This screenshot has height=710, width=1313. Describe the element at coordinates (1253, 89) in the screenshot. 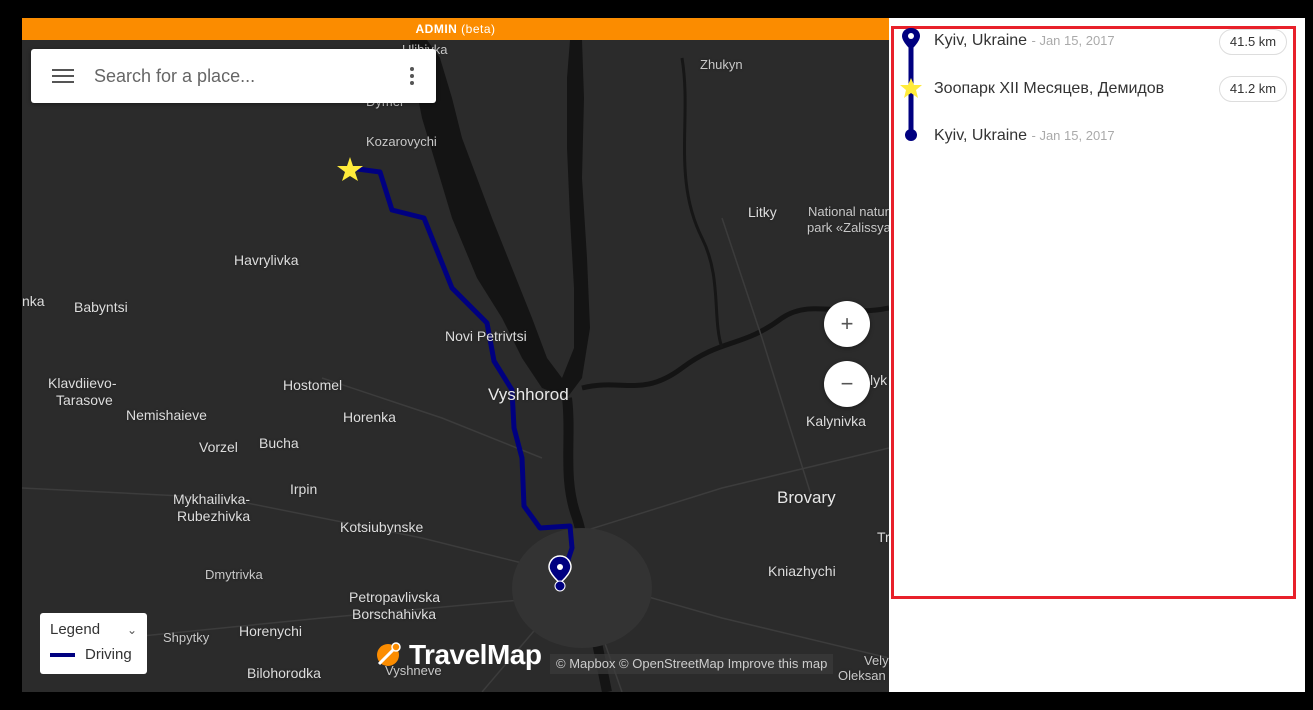

I see `distance-badge: 41.2 km` at that location.